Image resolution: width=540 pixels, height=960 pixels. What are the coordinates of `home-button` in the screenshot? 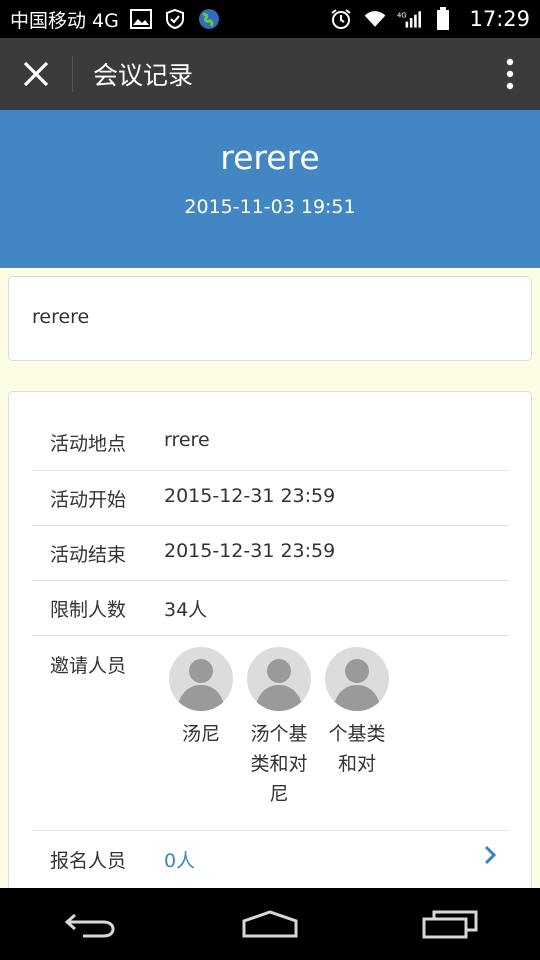 It's located at (270, 924).